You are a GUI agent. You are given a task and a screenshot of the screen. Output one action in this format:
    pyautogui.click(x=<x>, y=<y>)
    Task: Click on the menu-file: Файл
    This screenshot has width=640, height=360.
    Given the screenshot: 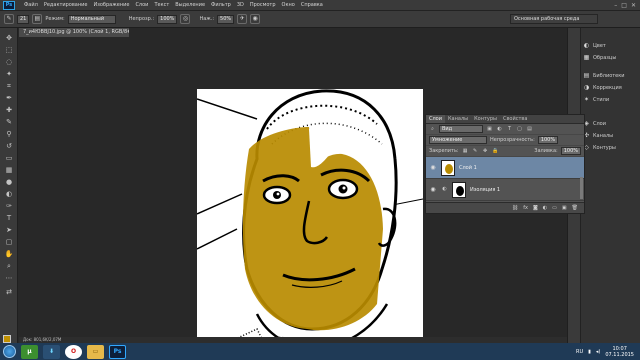 What is the action you would take?
    pyautogui.click(x=31, y=5)
    